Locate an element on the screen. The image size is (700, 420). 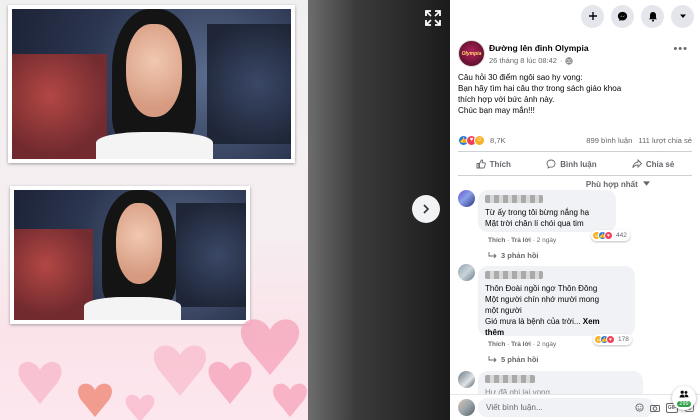
share-button: Chia sẻ is located at coordinates (653, 164).